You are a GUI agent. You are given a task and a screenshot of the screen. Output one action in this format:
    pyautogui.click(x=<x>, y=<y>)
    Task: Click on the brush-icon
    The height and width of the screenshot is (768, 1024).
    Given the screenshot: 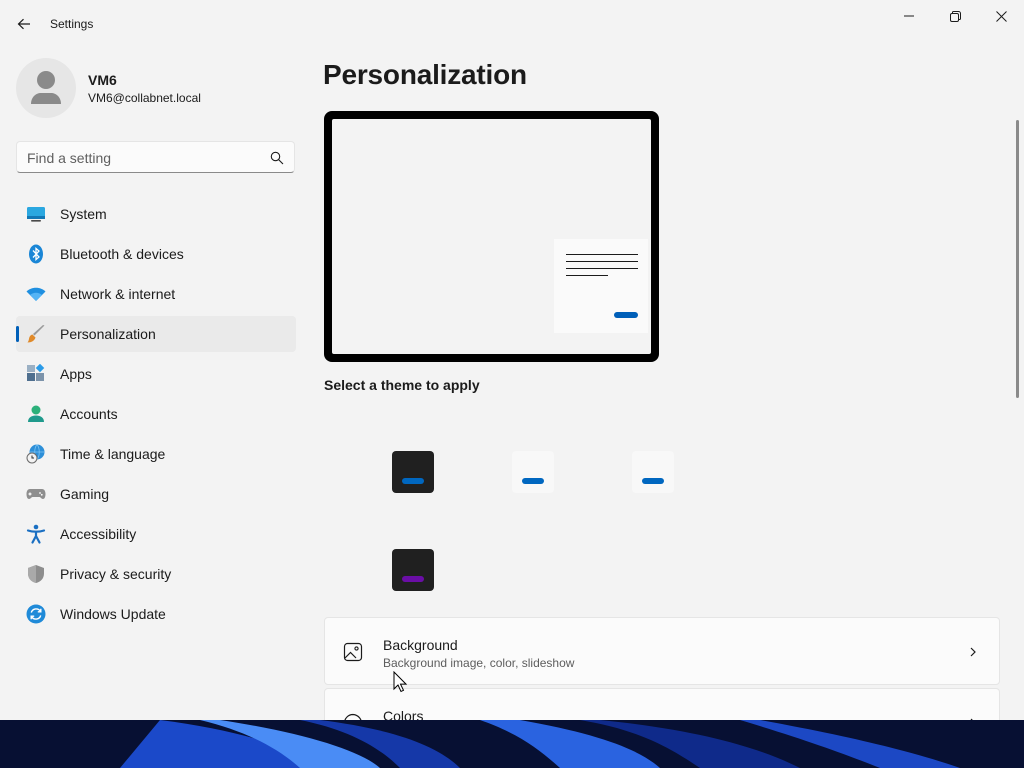 What is the action you would take?
    pyautogui.click(x=36, y=334)
    